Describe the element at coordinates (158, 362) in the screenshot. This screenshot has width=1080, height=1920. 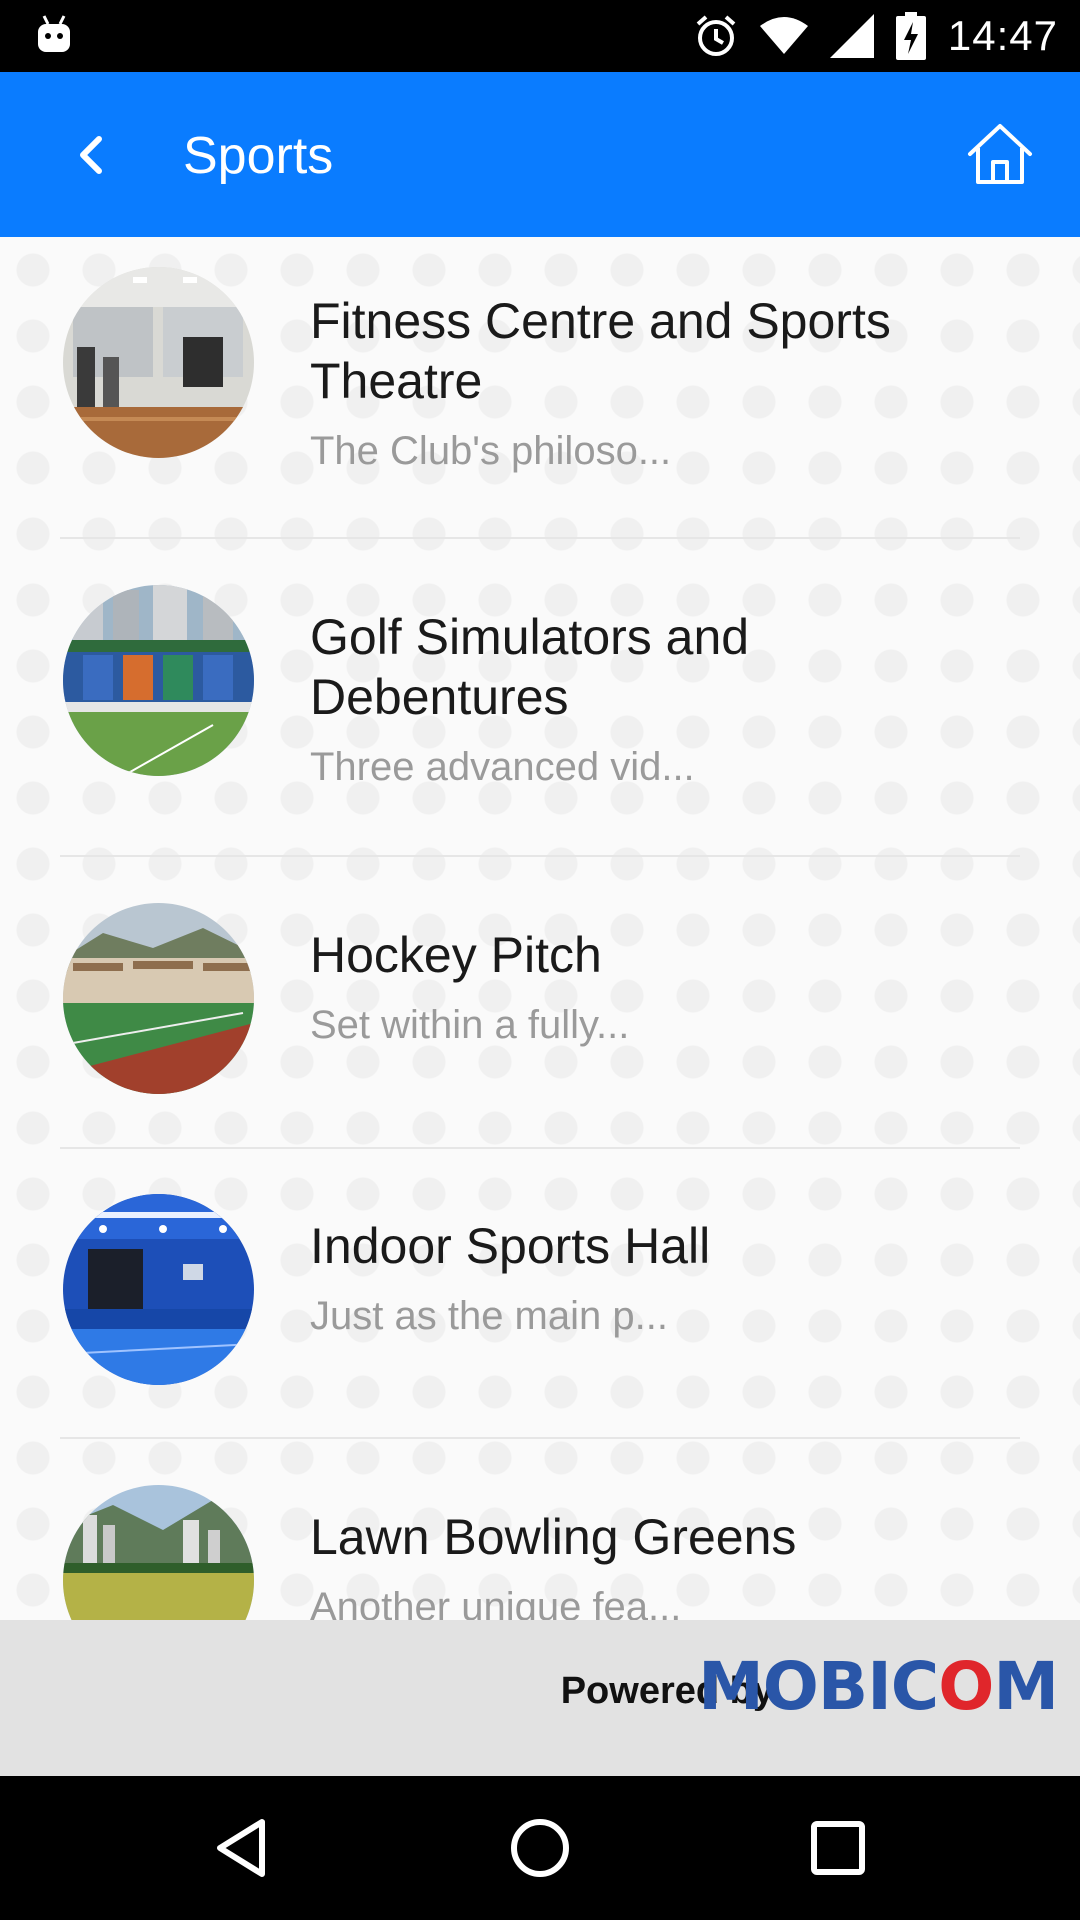
I see `fitness-centre-photo` at that location.